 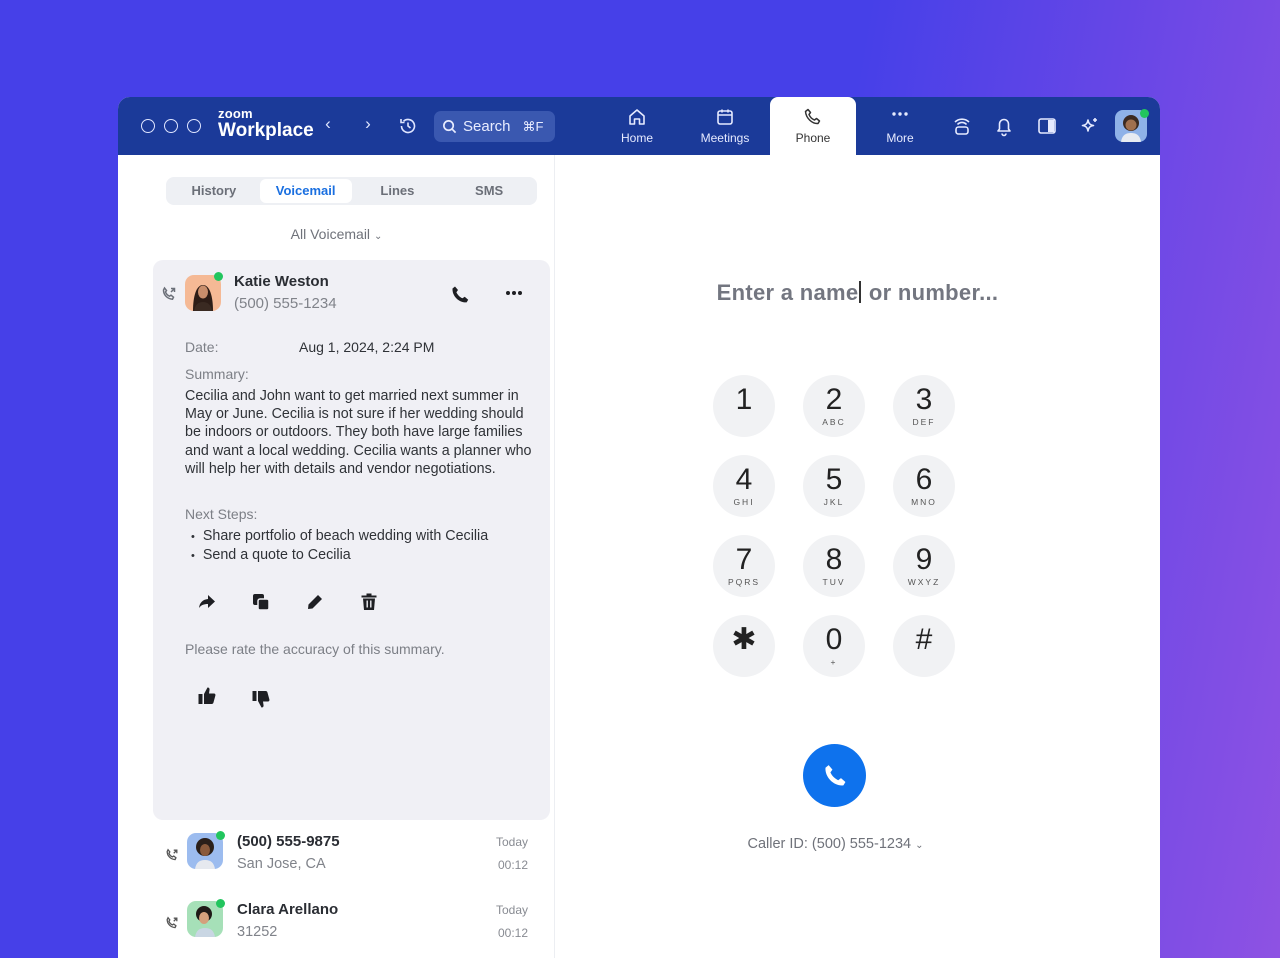 I want to click on delete-button, so click(x=369, y=602).